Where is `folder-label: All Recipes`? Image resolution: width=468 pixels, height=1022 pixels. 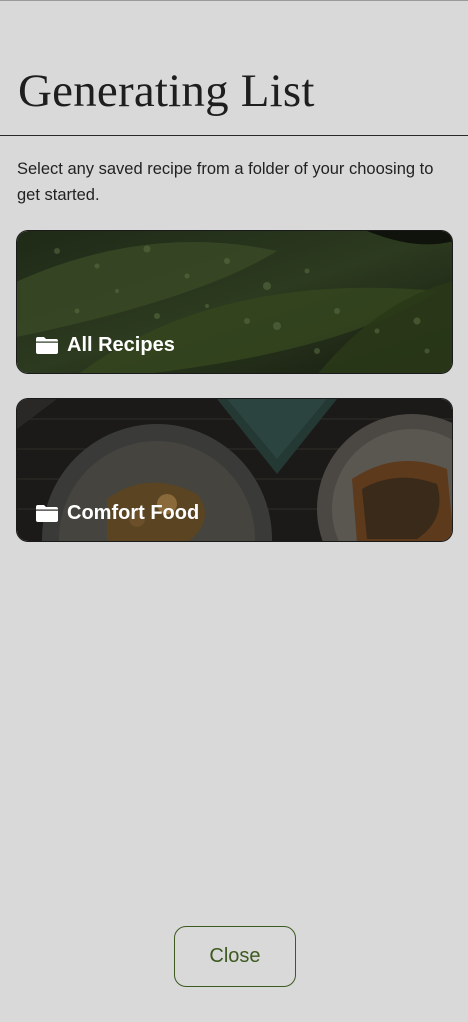 folder-label: All Recipes is located at coordinates (105, 345).